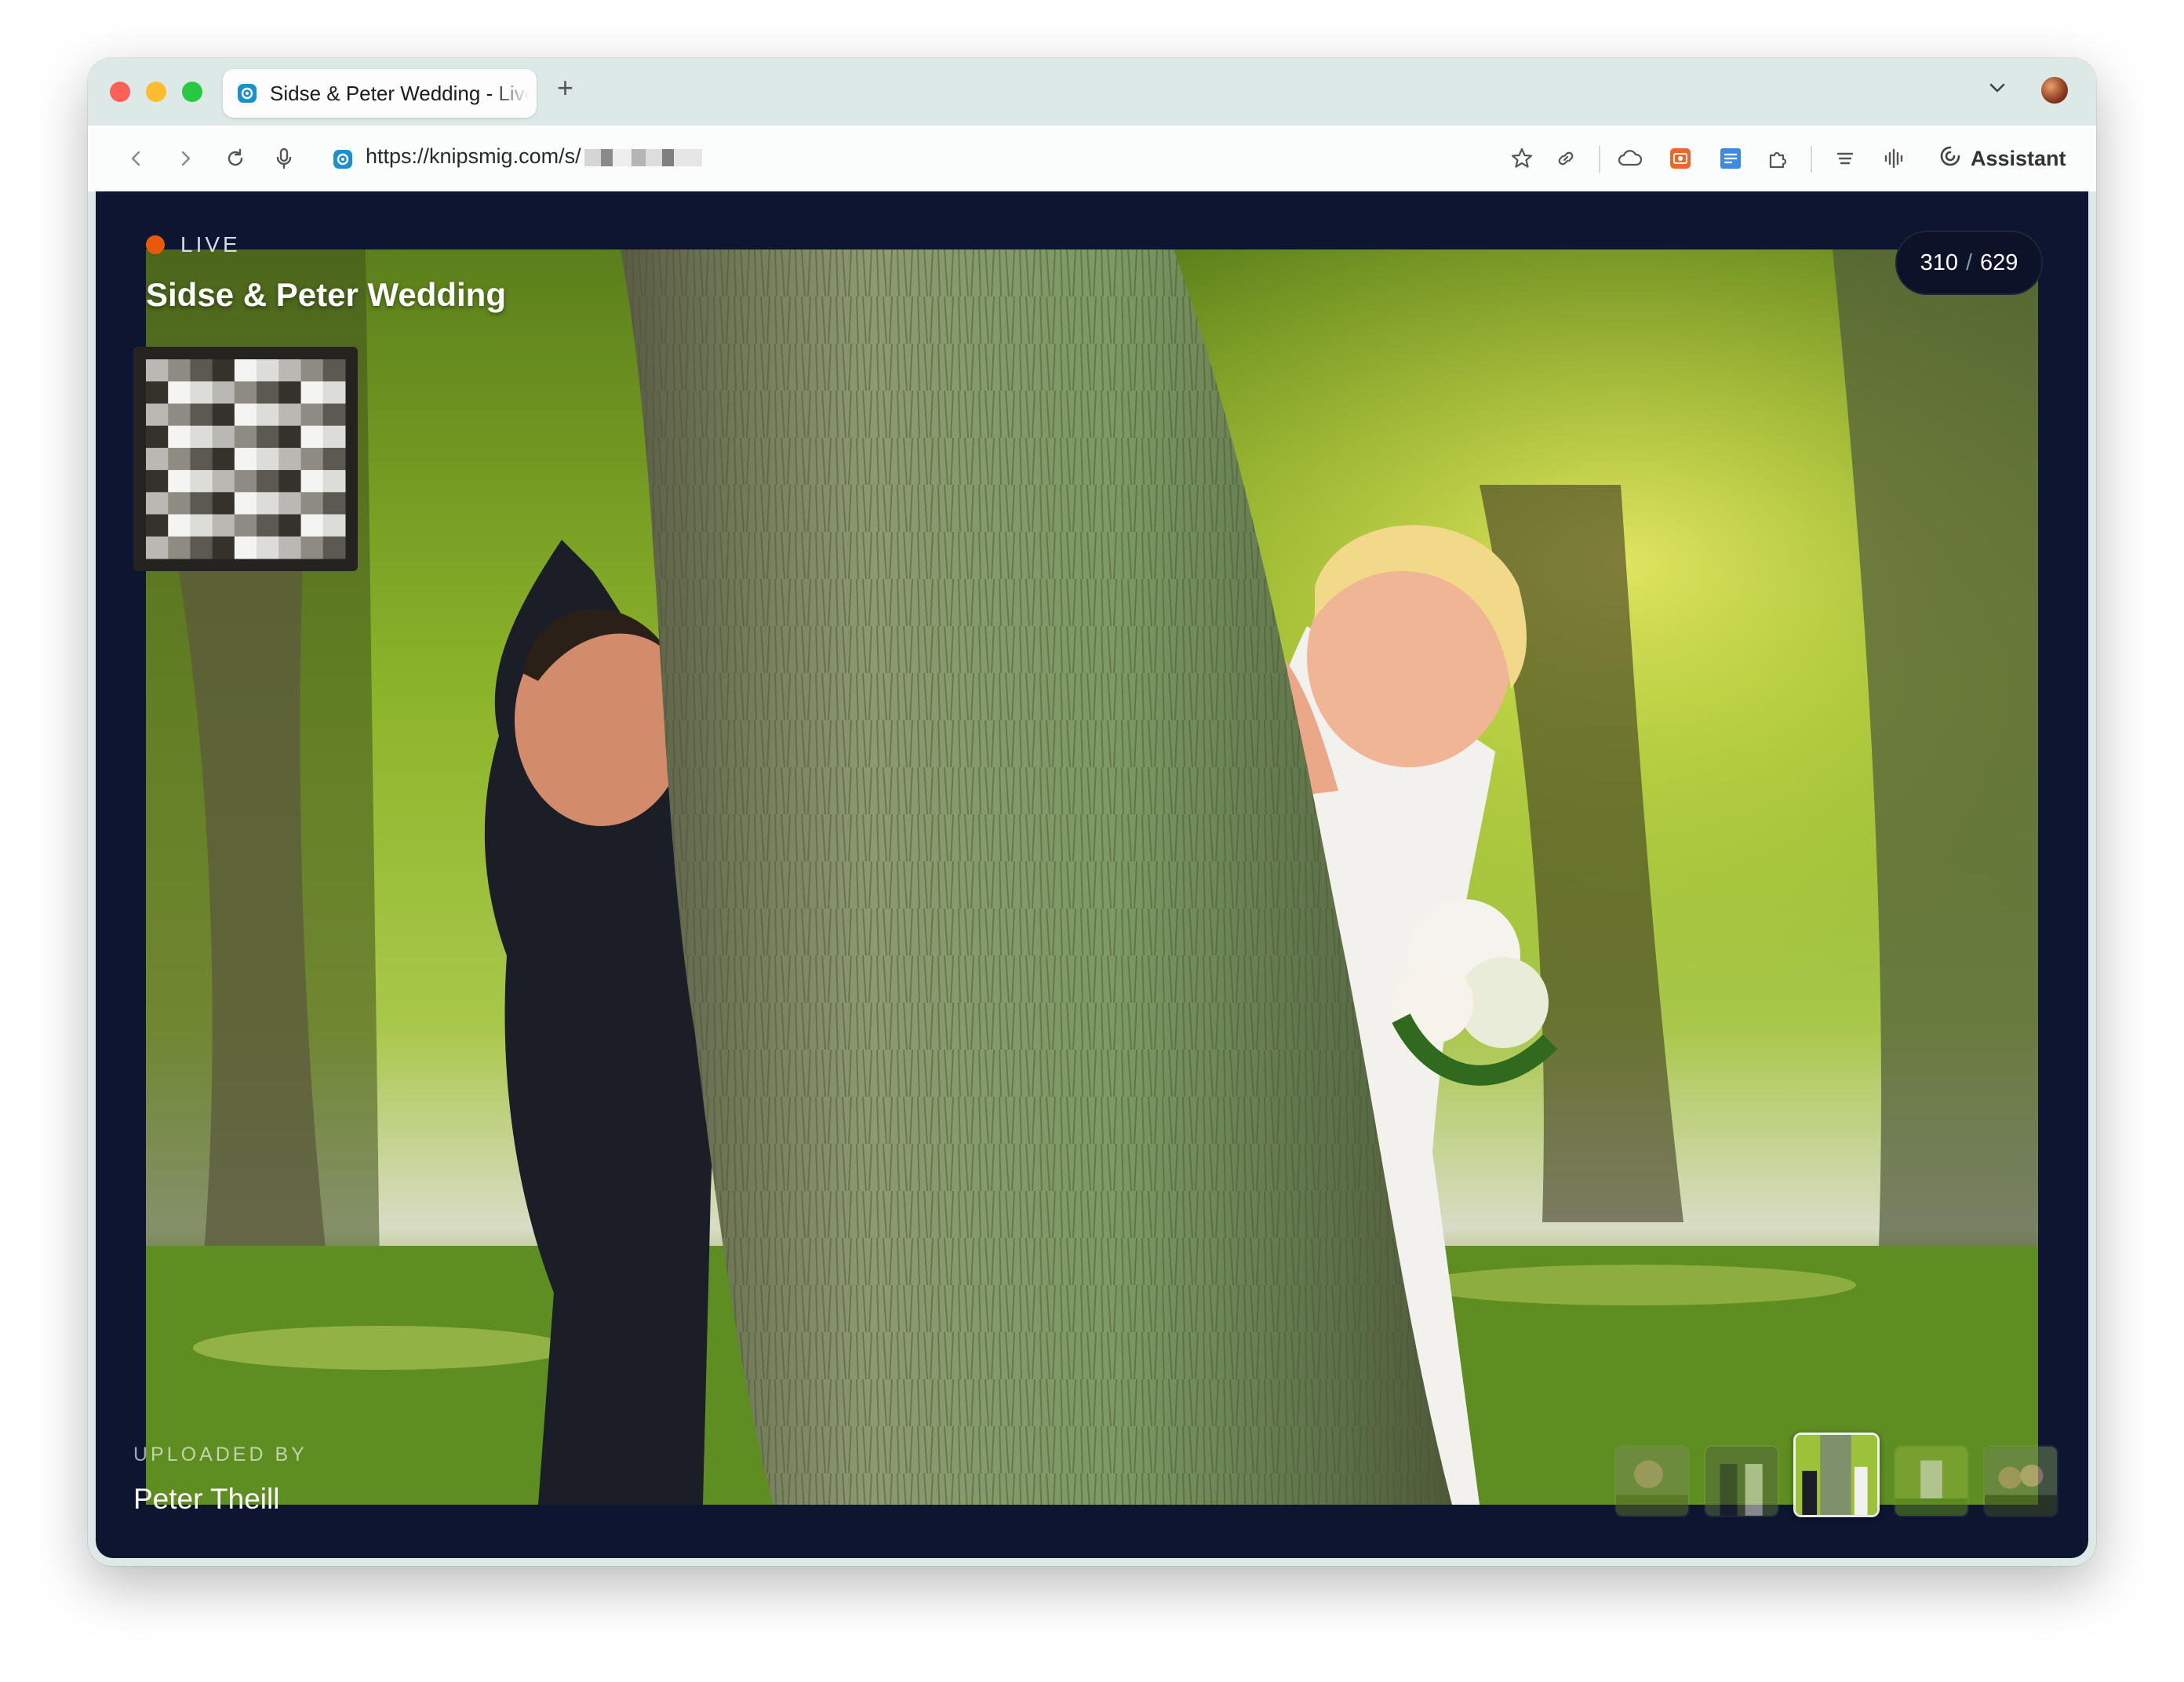 This screenshot has width=2184, height=1682. I want to click on photo-counter: 310 / 629, so click(1969, 263).